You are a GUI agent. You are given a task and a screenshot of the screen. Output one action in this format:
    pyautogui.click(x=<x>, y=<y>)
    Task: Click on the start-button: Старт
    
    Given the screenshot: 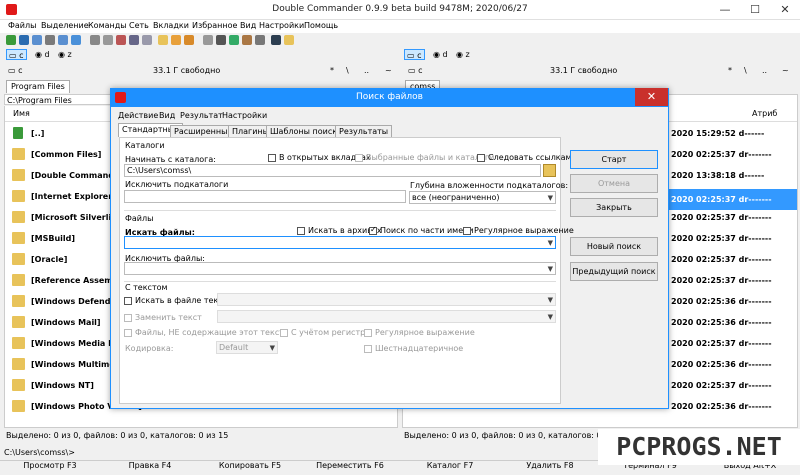 What is the action you would take?
    pyautogui.click(x=614, y=159)
    